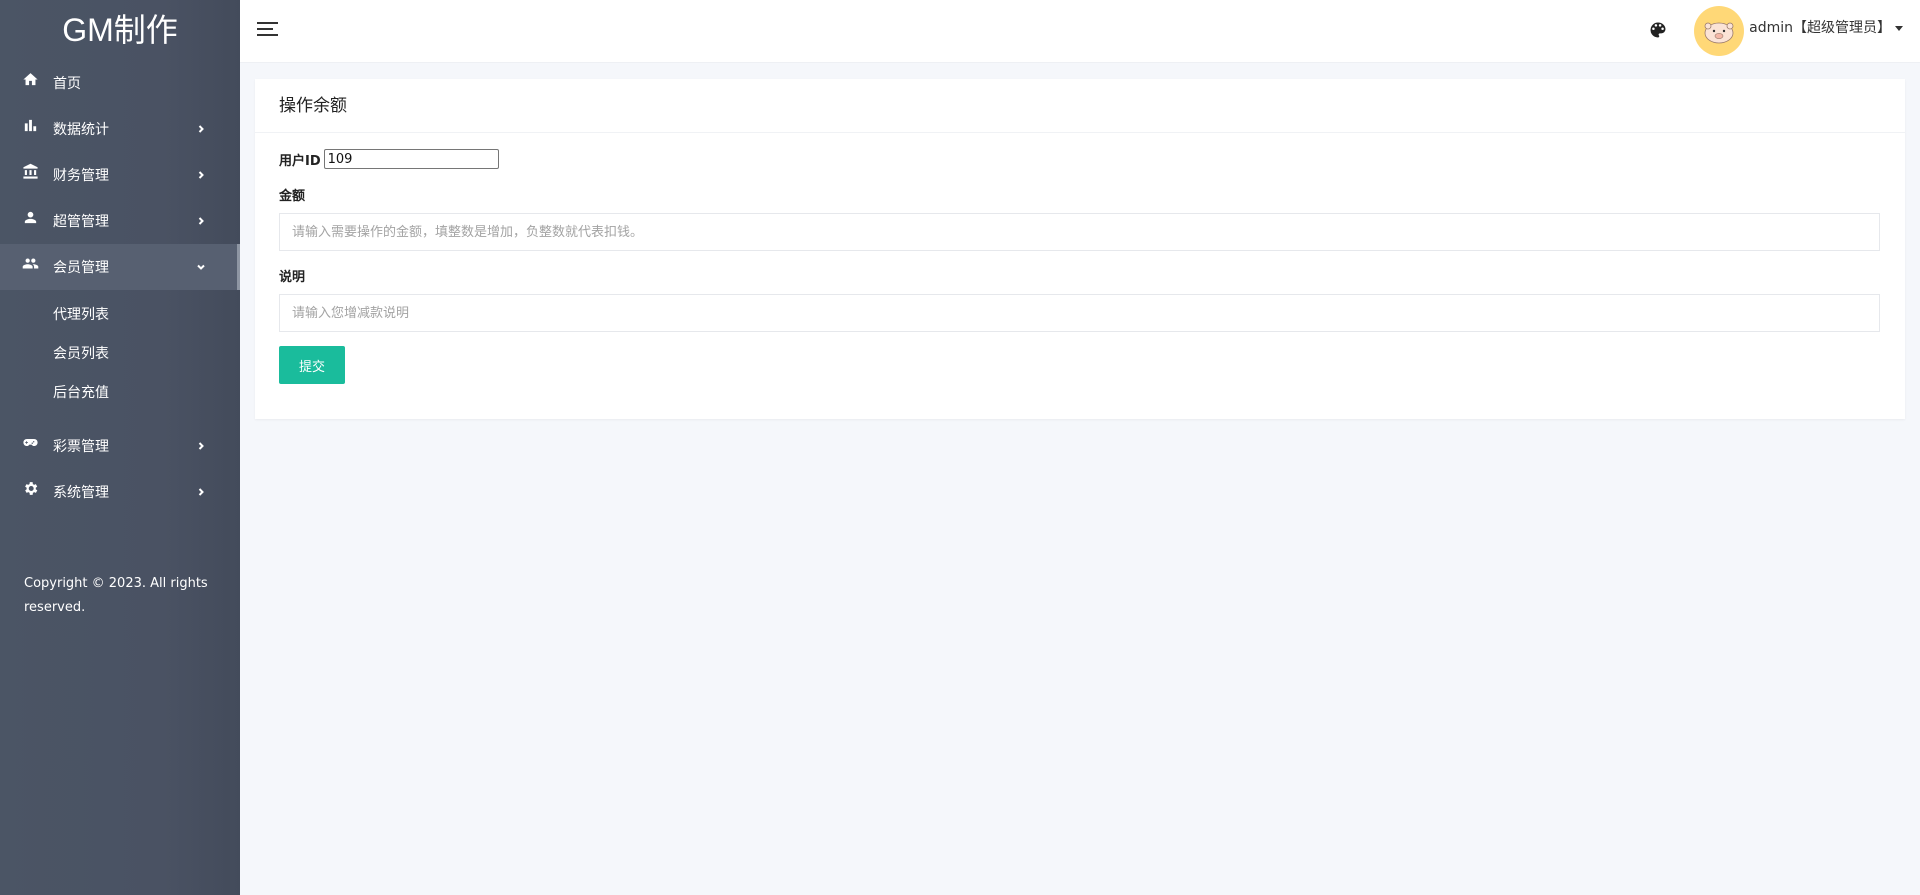 The width and height of the screenshot is (1920, 895). What do you see at coordinates (1899, 28) in the screenshot?
I see `caret-down-icon` at bounding box center [1899, 28].